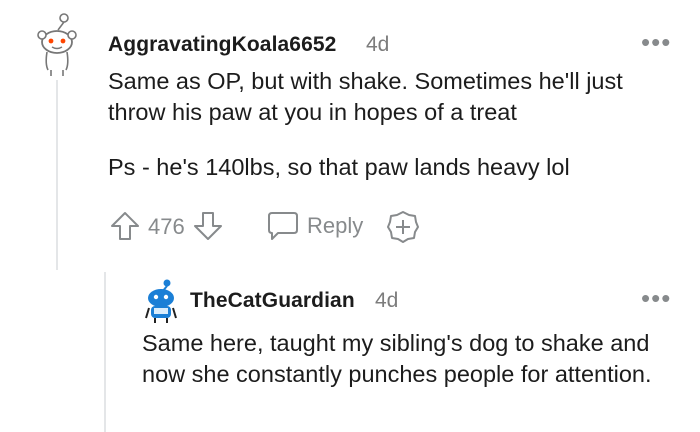  What do you see at coordinates (161, 301) in the screenshot?
I see `blue-snoo-avatar-icon` at bounding box center [161, 301].